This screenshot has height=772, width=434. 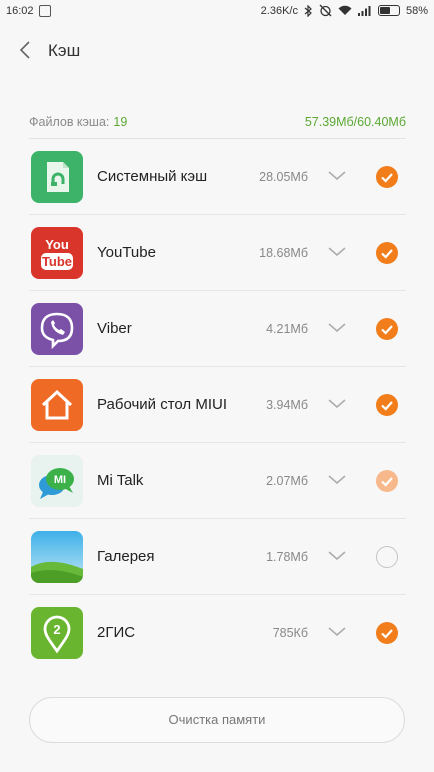 What do you see at coordinates (416, 10) in the screenshot?
I see `battery-percent: 58%` at bounding box center [416, 10].